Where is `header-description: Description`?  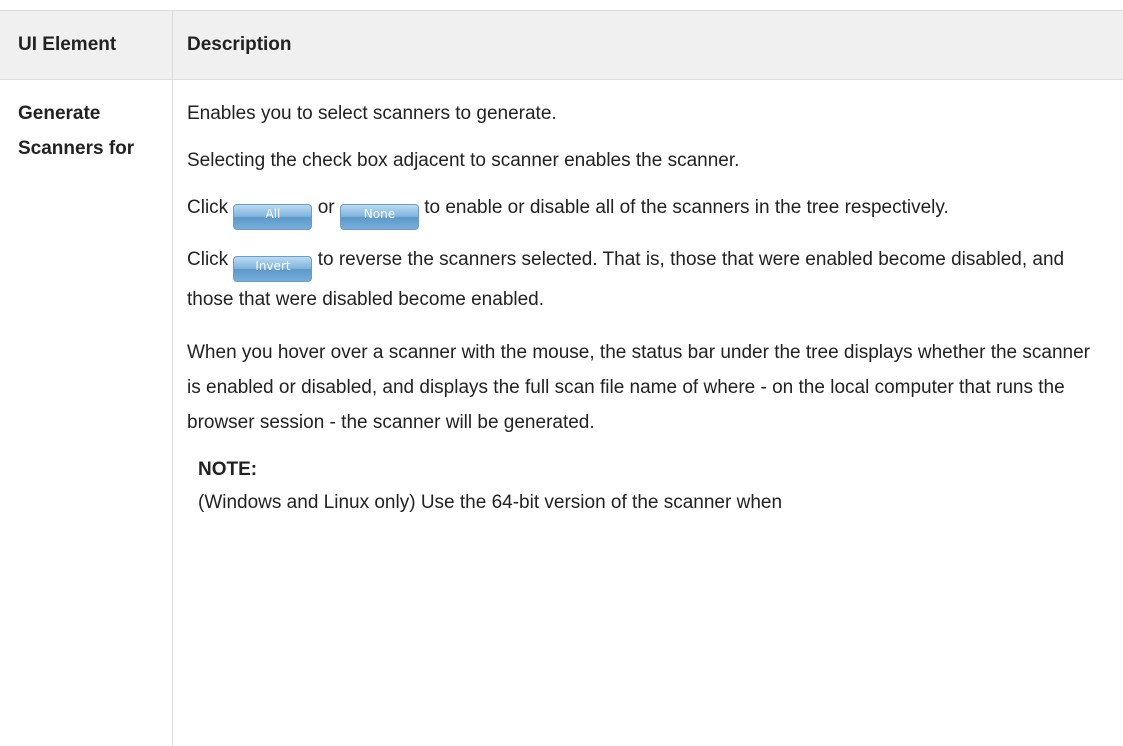
header-description: Description is located at coordinates (239, 44).